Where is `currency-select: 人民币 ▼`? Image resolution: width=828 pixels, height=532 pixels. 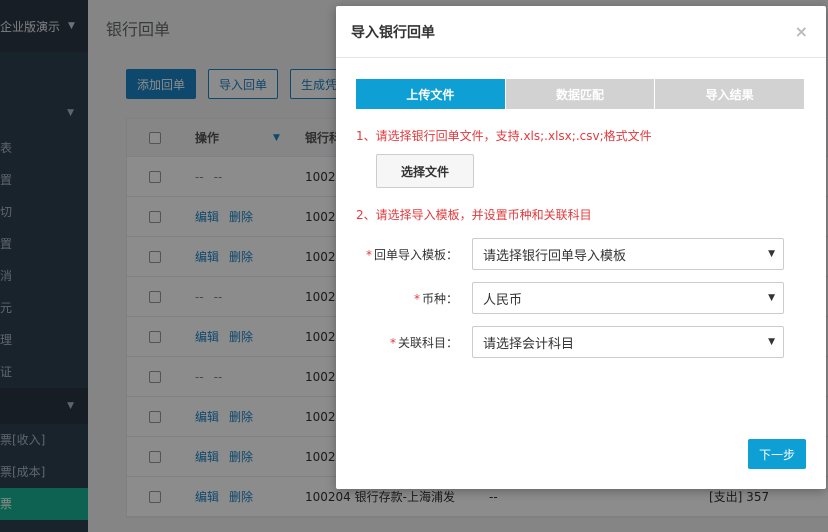
currency-select: 人民币 ▼ is located at coordinates (628, 298).